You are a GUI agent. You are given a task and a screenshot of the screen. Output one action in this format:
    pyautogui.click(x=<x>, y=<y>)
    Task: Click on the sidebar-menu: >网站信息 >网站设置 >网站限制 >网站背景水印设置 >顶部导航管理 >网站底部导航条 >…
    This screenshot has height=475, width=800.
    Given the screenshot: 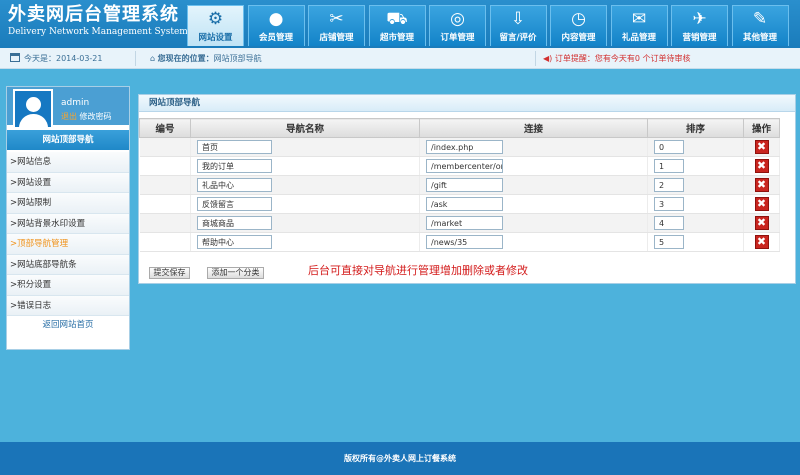 What is the action you would take?
    pyautogui.click(x=68, y=233)
    